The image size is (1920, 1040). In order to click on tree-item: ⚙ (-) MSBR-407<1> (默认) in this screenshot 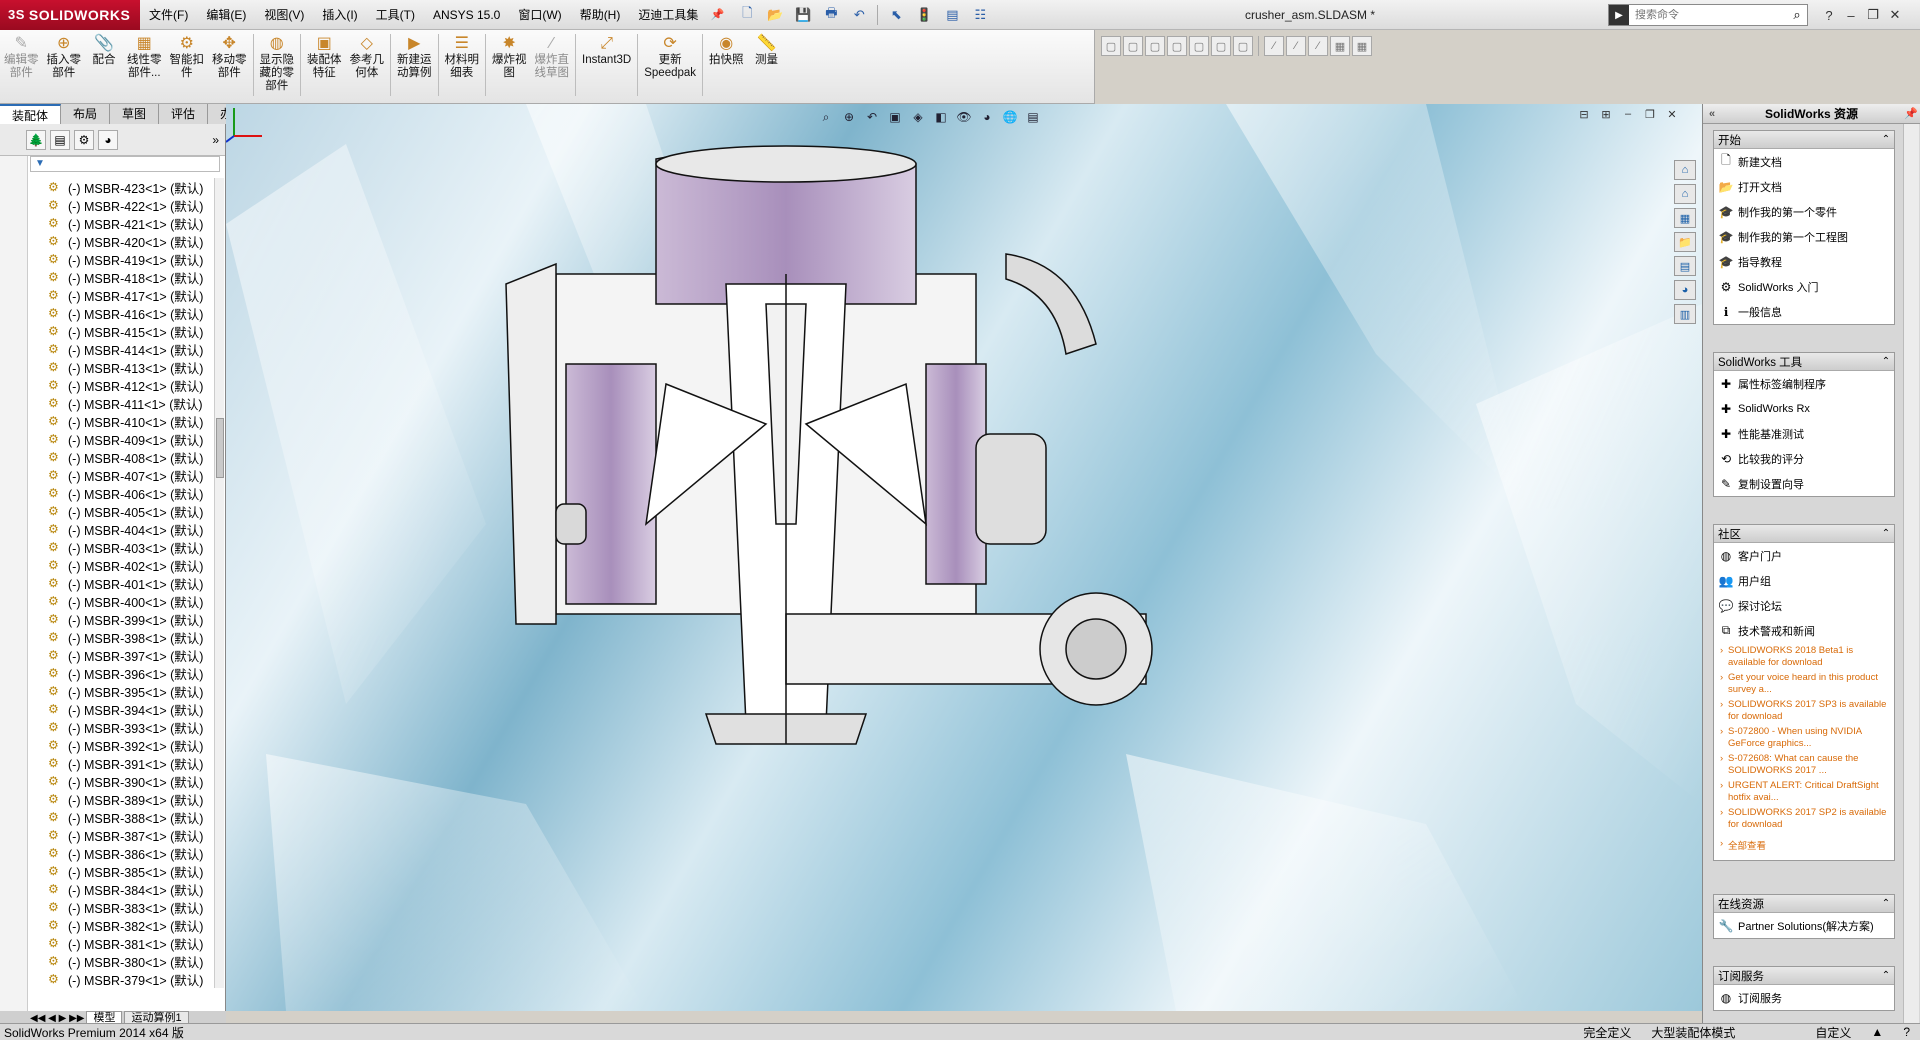, I will do `click(122, 475)`.